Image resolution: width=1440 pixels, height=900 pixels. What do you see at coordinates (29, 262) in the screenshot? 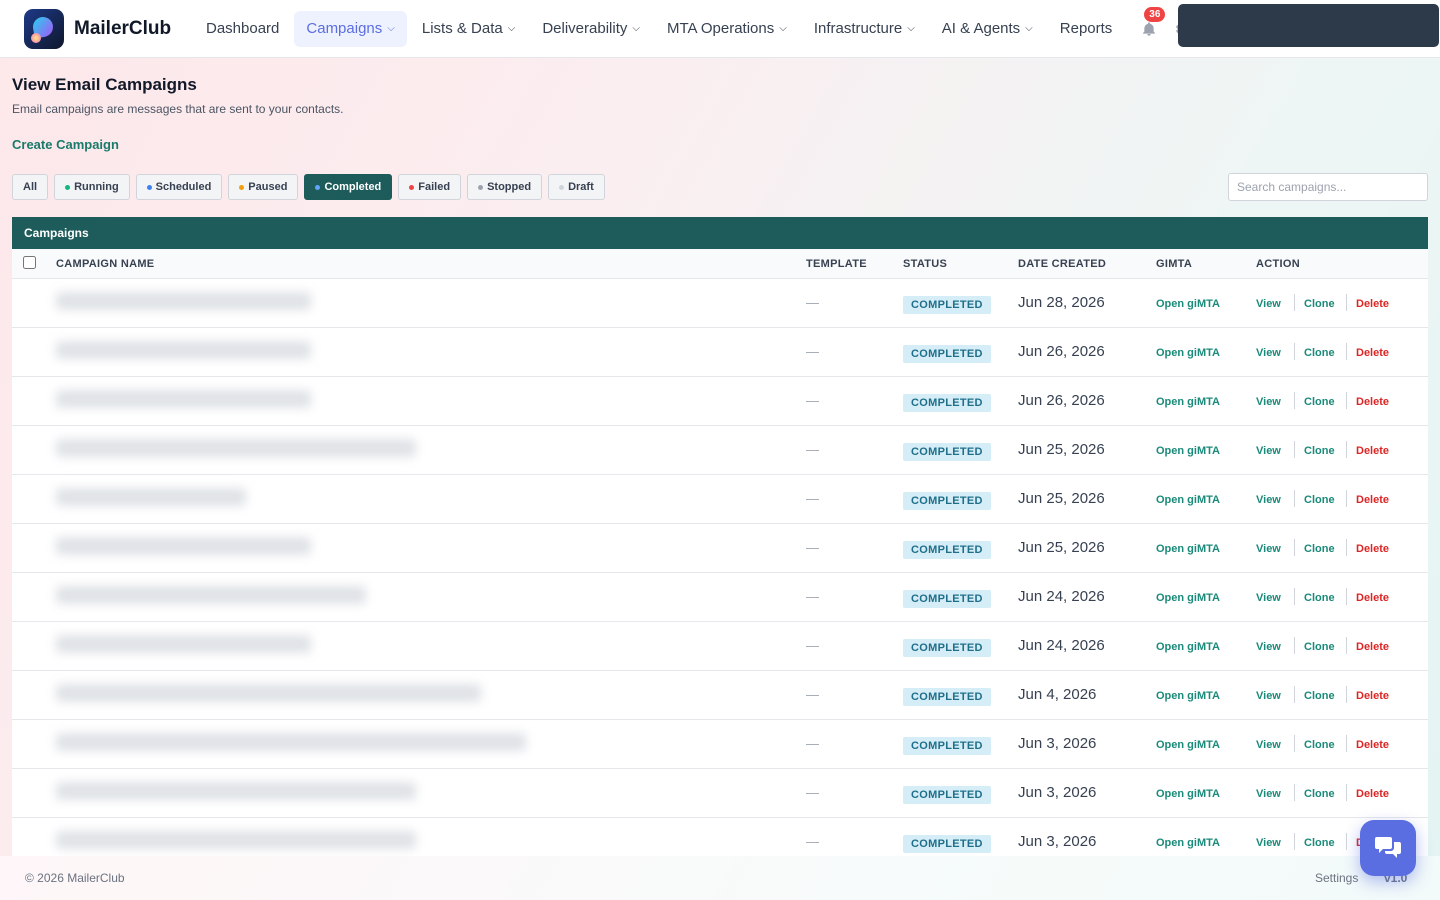
I see `select-all-checkbox` at bounding box center [29, 262].